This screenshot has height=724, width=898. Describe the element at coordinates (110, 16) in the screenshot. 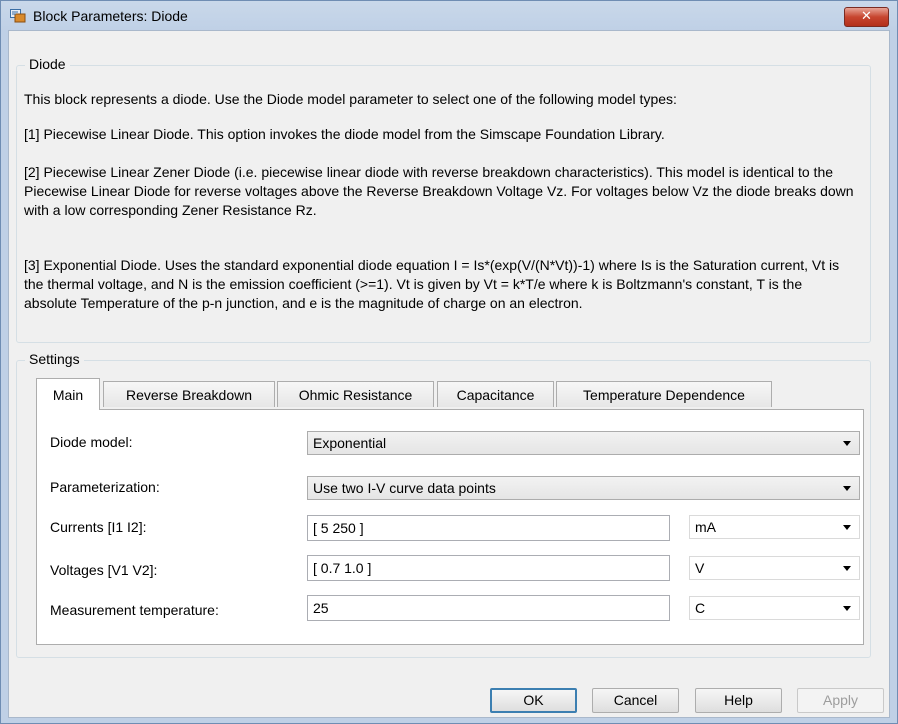

I see `window-title: Block Parameters: Diode` at that location.